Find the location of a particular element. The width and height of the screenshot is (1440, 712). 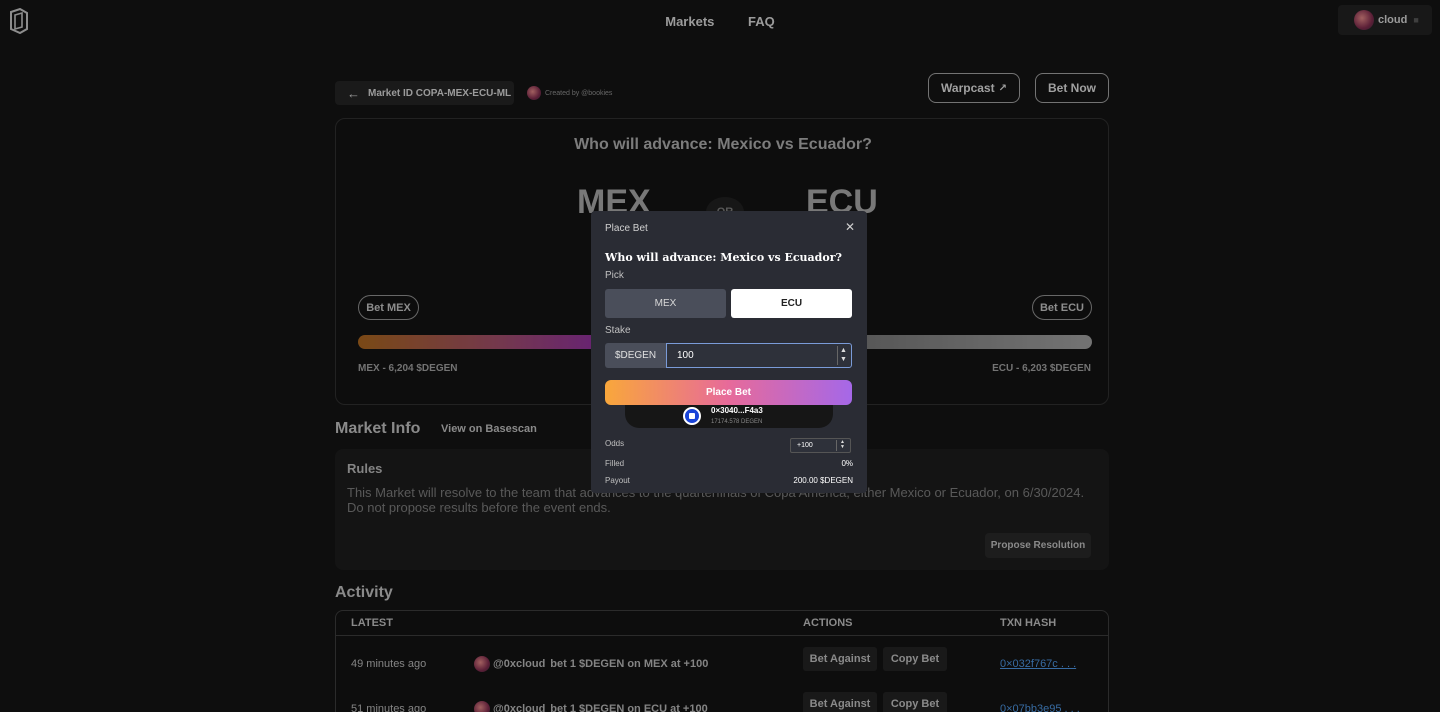

stake-value: 100 is located at coordinates (685, 355).